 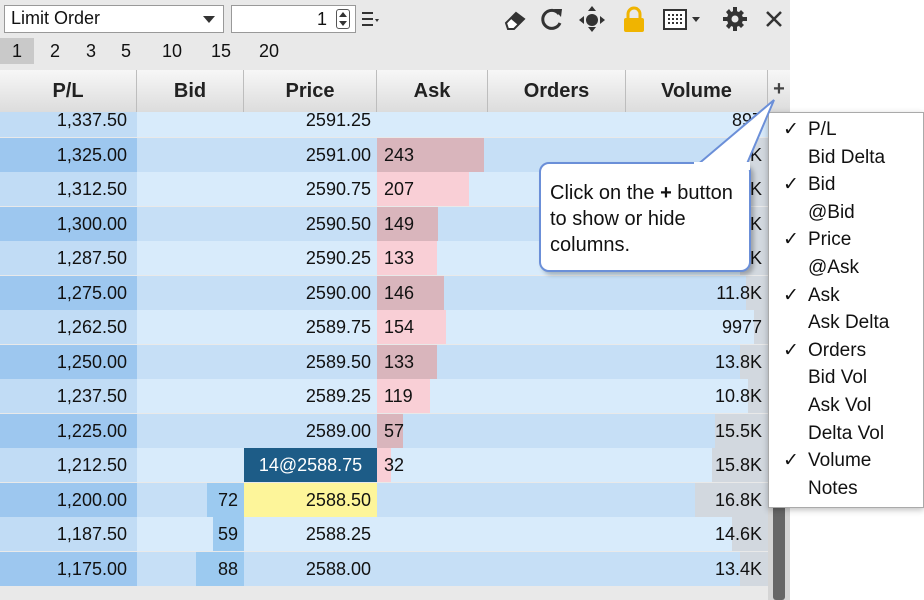 I want to click on list-menu-icon, so click(x=371, y=19).